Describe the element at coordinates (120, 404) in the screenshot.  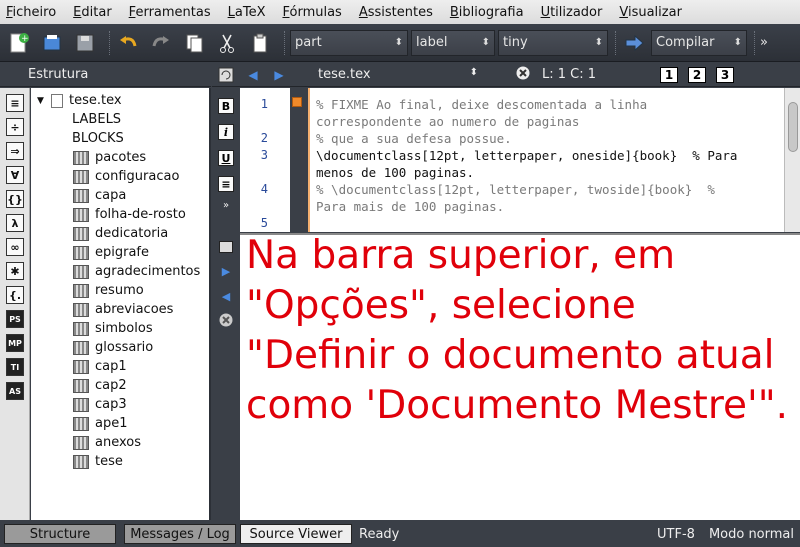
I see `tree-item: cap3` at that location.